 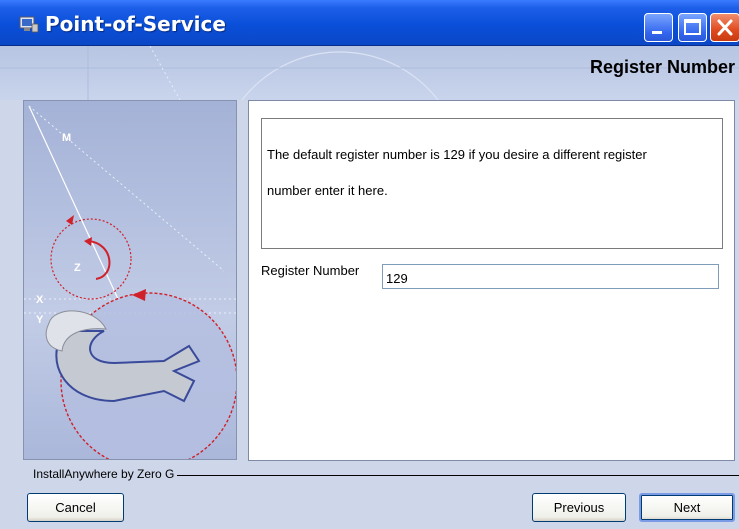 What do you see at coordinates (687, 507) in the screenshot?
I see `next-button: Next` at bounding box center [687, 507].